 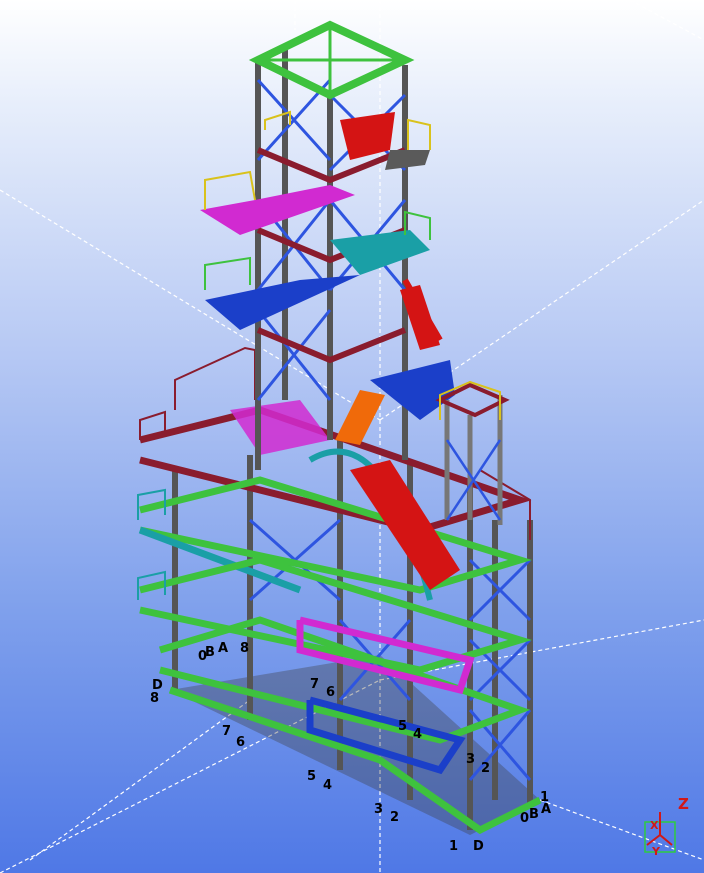 What do you see at coordinates (331, 692) in the screenshot?
I see `grid-label-mid-6: 6` at bounding box center [331, 692].